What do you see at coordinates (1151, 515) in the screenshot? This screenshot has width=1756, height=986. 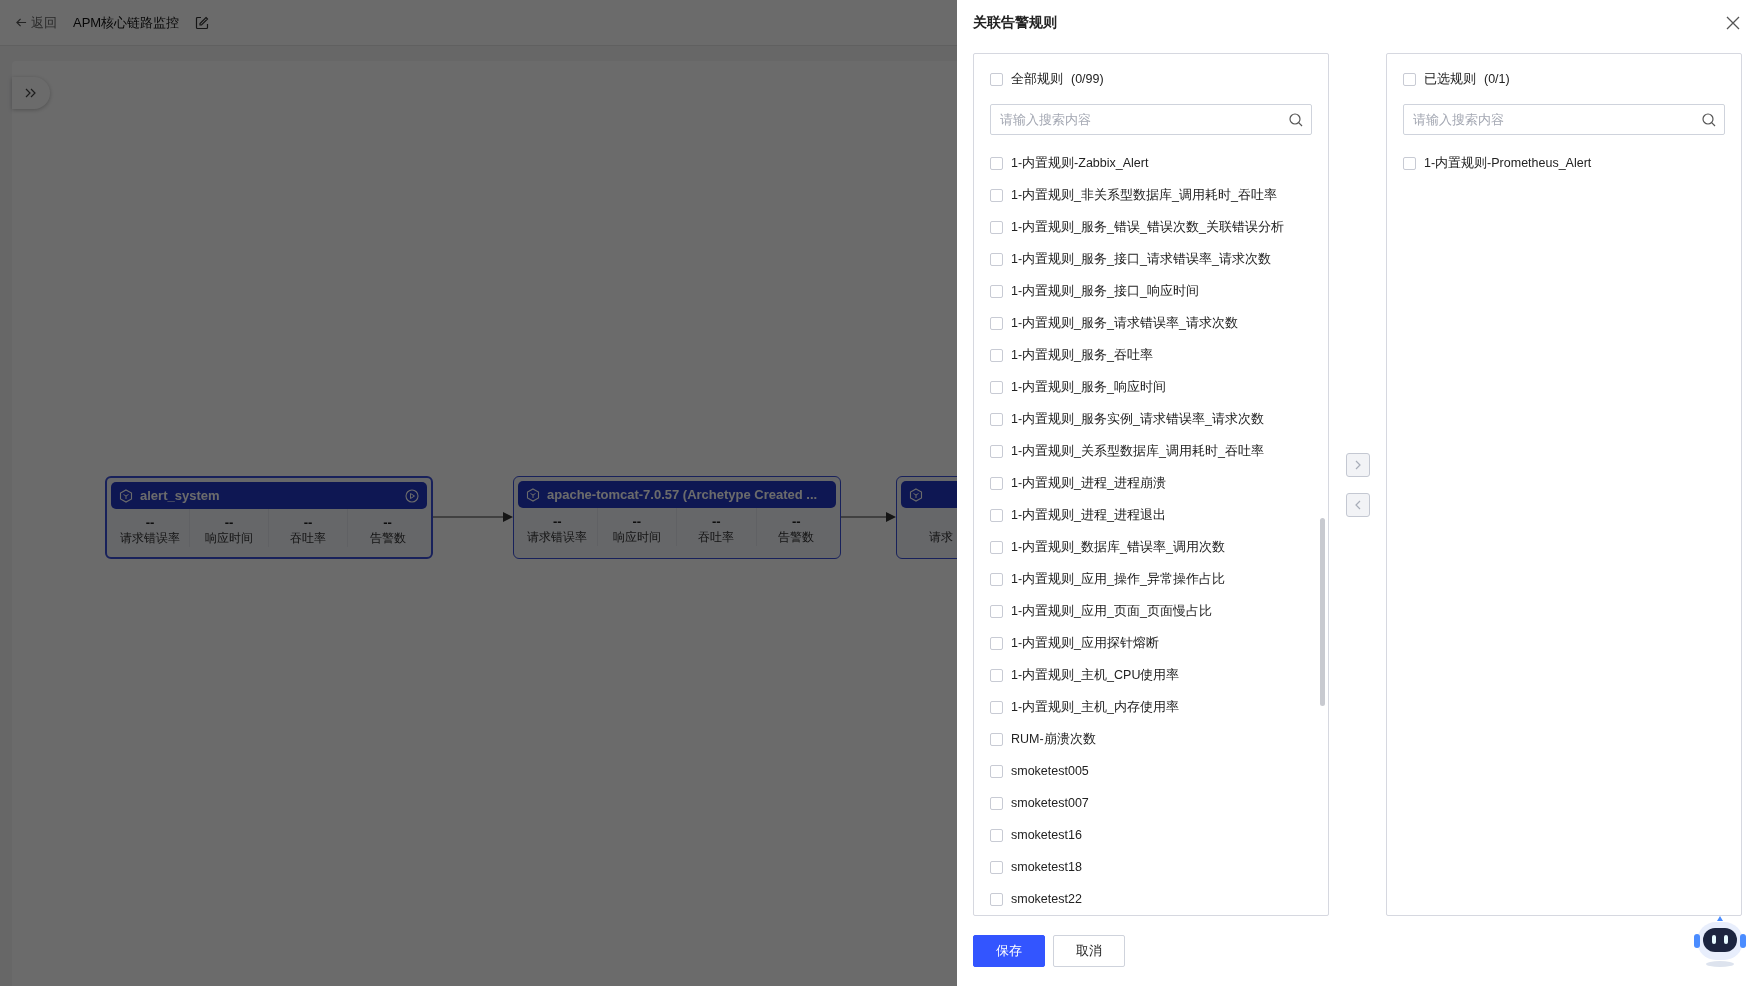 I see `rule-item: 1-内置规则_进程_进程退出` at bounding box center [1151, 515].